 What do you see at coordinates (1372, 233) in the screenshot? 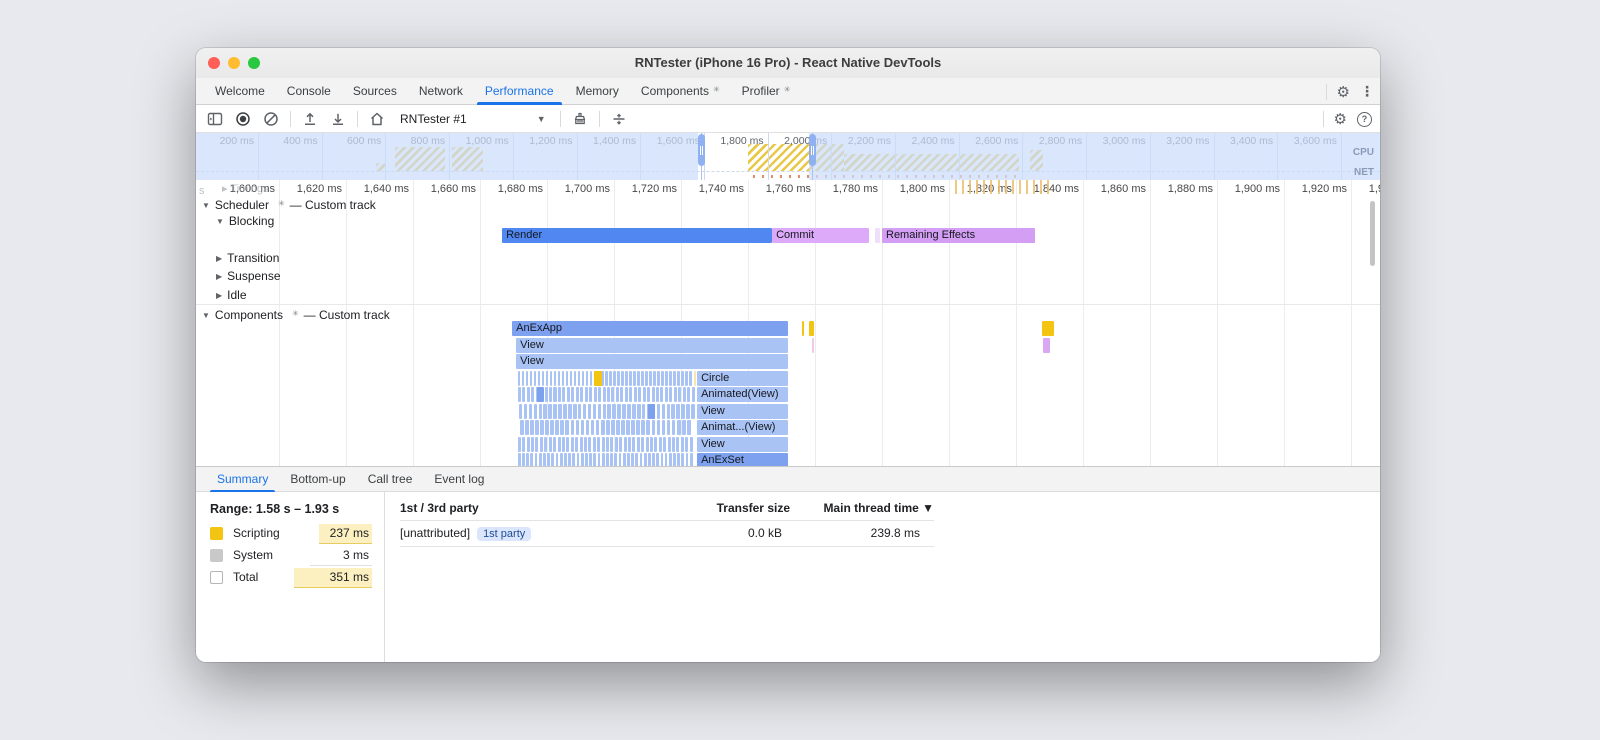
I see `vertical-scrollbar` at bounding box center [1372, 233].